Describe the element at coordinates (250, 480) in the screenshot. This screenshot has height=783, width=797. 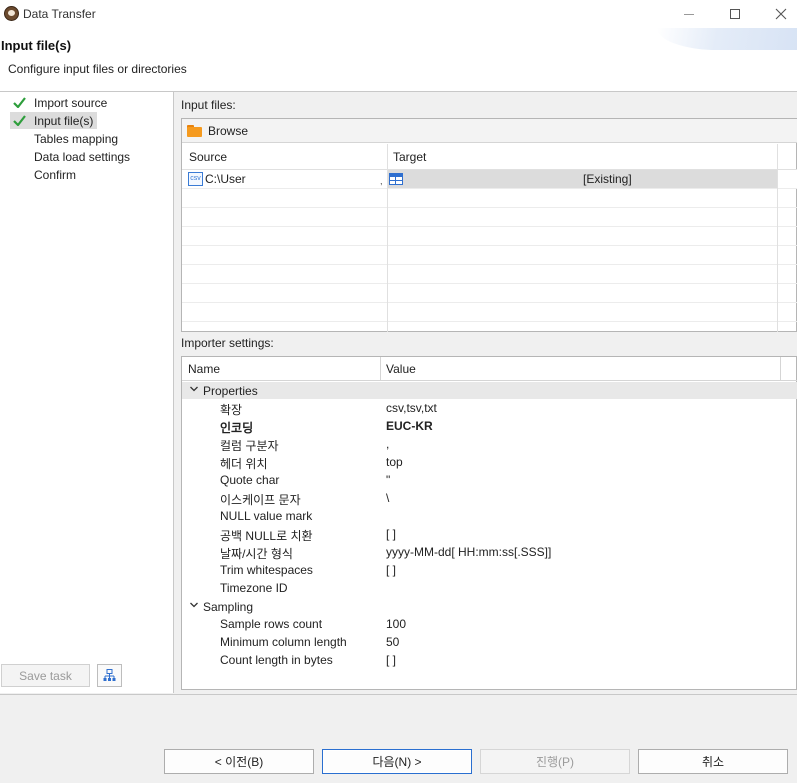
I see `property-name: Quote char` at that location.